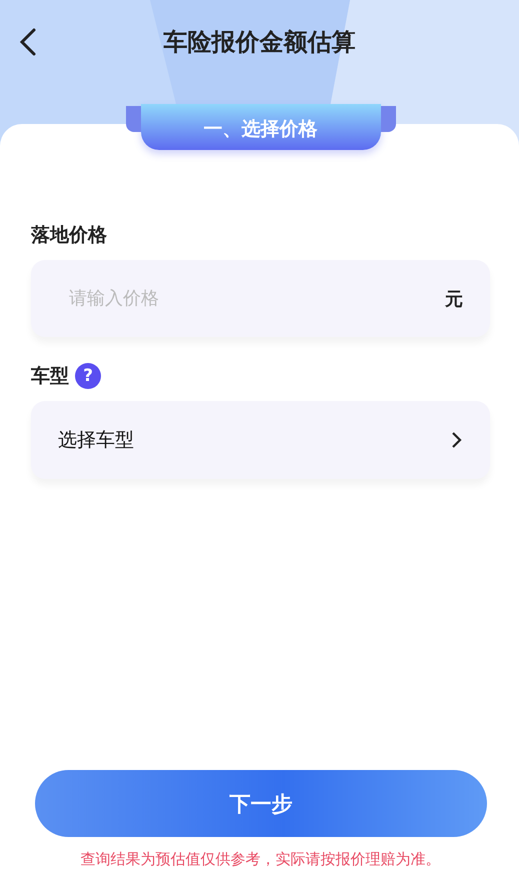 This screenshot has width=519, height=895. I want to click on disclaimer-text: 查询结果为预估值仅供参考，实际请按报价理赔为准。, so click(261, 859).